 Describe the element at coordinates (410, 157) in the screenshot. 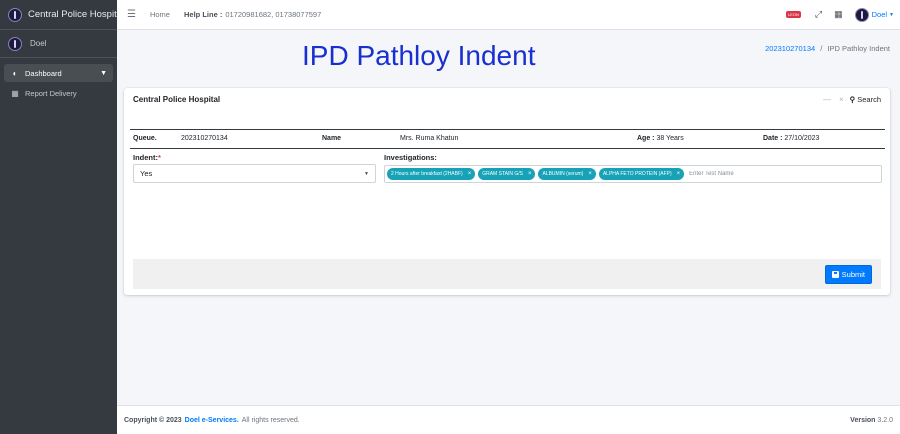

I see `investigations-label: Investigations:` at that location.